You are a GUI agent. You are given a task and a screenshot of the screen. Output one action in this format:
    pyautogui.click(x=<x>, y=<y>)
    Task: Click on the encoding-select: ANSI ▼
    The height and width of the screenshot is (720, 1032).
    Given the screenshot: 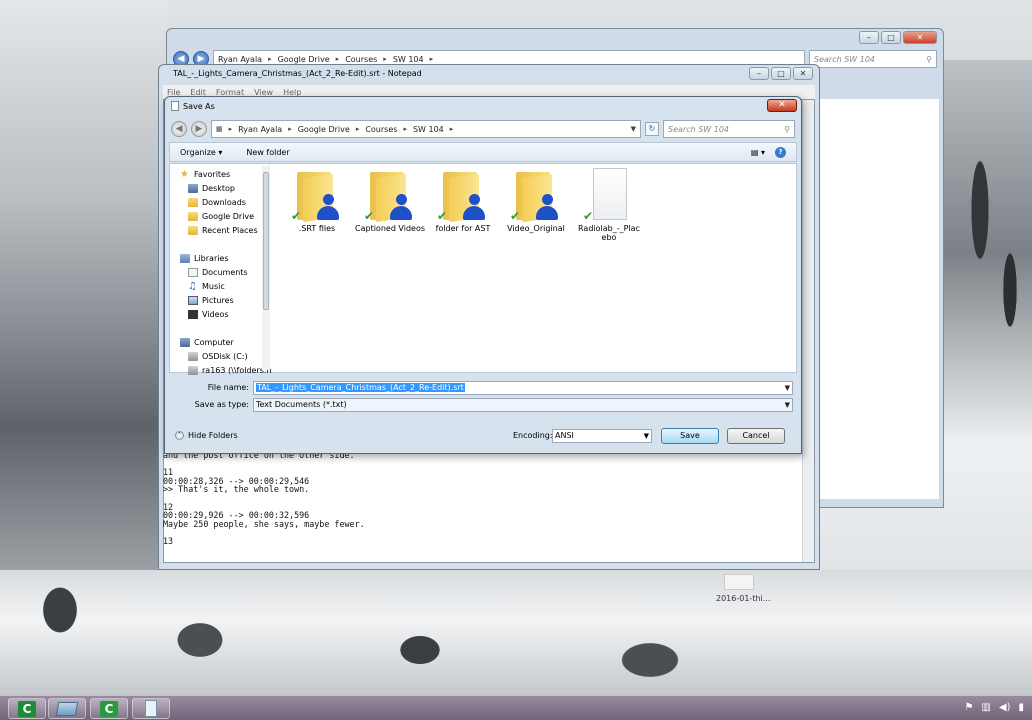 What is the action you would take?
    pyautogui.click(x=602, y=436)
    